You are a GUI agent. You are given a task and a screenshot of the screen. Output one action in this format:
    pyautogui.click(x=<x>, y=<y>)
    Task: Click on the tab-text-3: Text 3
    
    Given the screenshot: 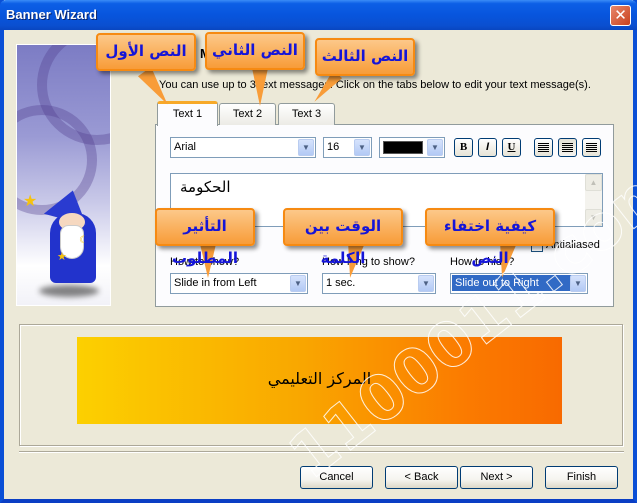 What is the action you would take?
    pyautogui.click(x=306, y=114)
    